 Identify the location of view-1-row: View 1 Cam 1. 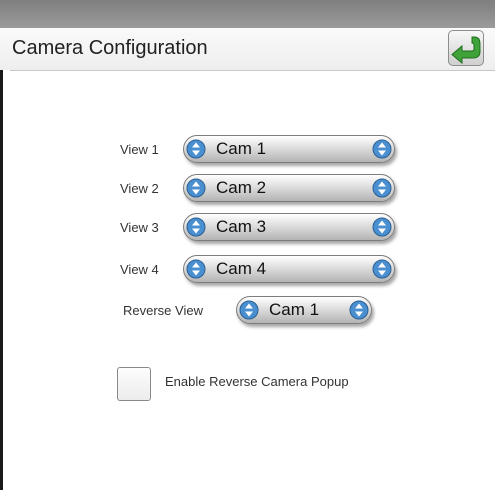
(260, 150).